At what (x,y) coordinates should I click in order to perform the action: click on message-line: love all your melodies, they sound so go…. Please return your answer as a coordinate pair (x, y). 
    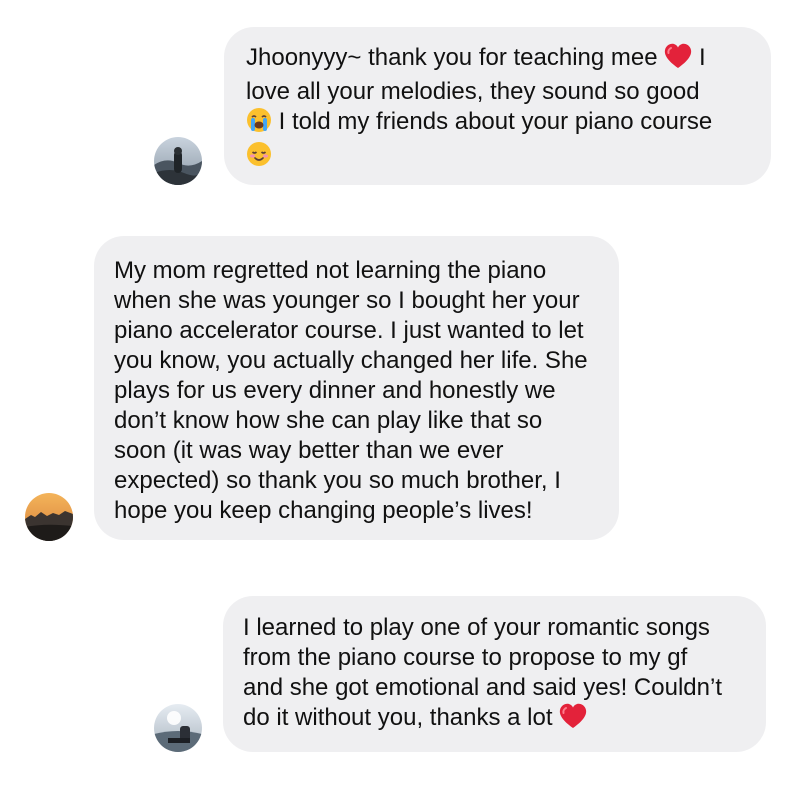
    Looking at the image, I should click on (473, 91).